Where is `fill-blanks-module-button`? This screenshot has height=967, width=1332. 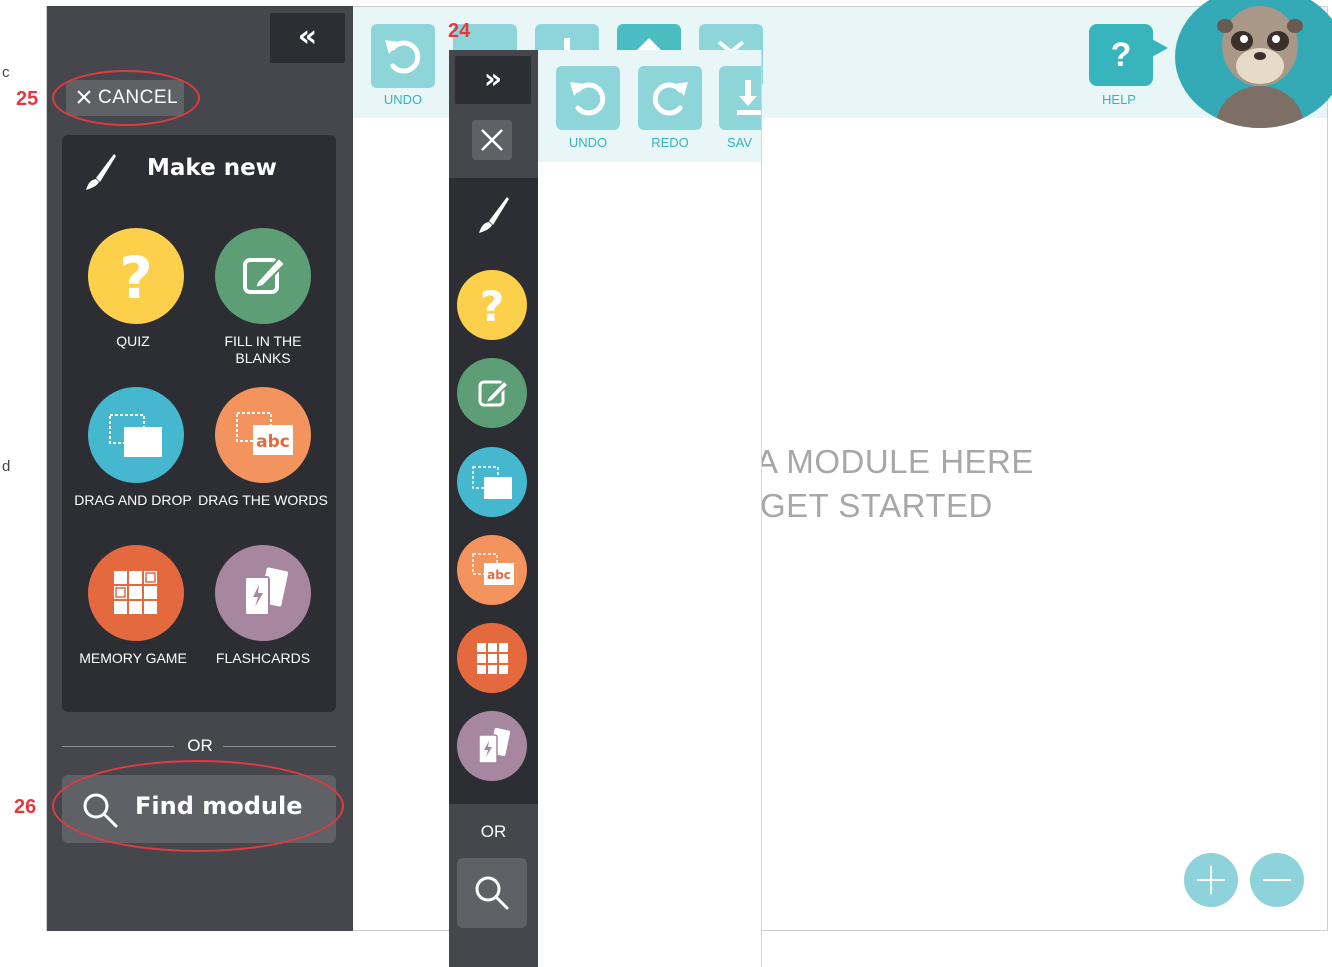 fill-blanks-module-button is located at coordinates (263, 276).